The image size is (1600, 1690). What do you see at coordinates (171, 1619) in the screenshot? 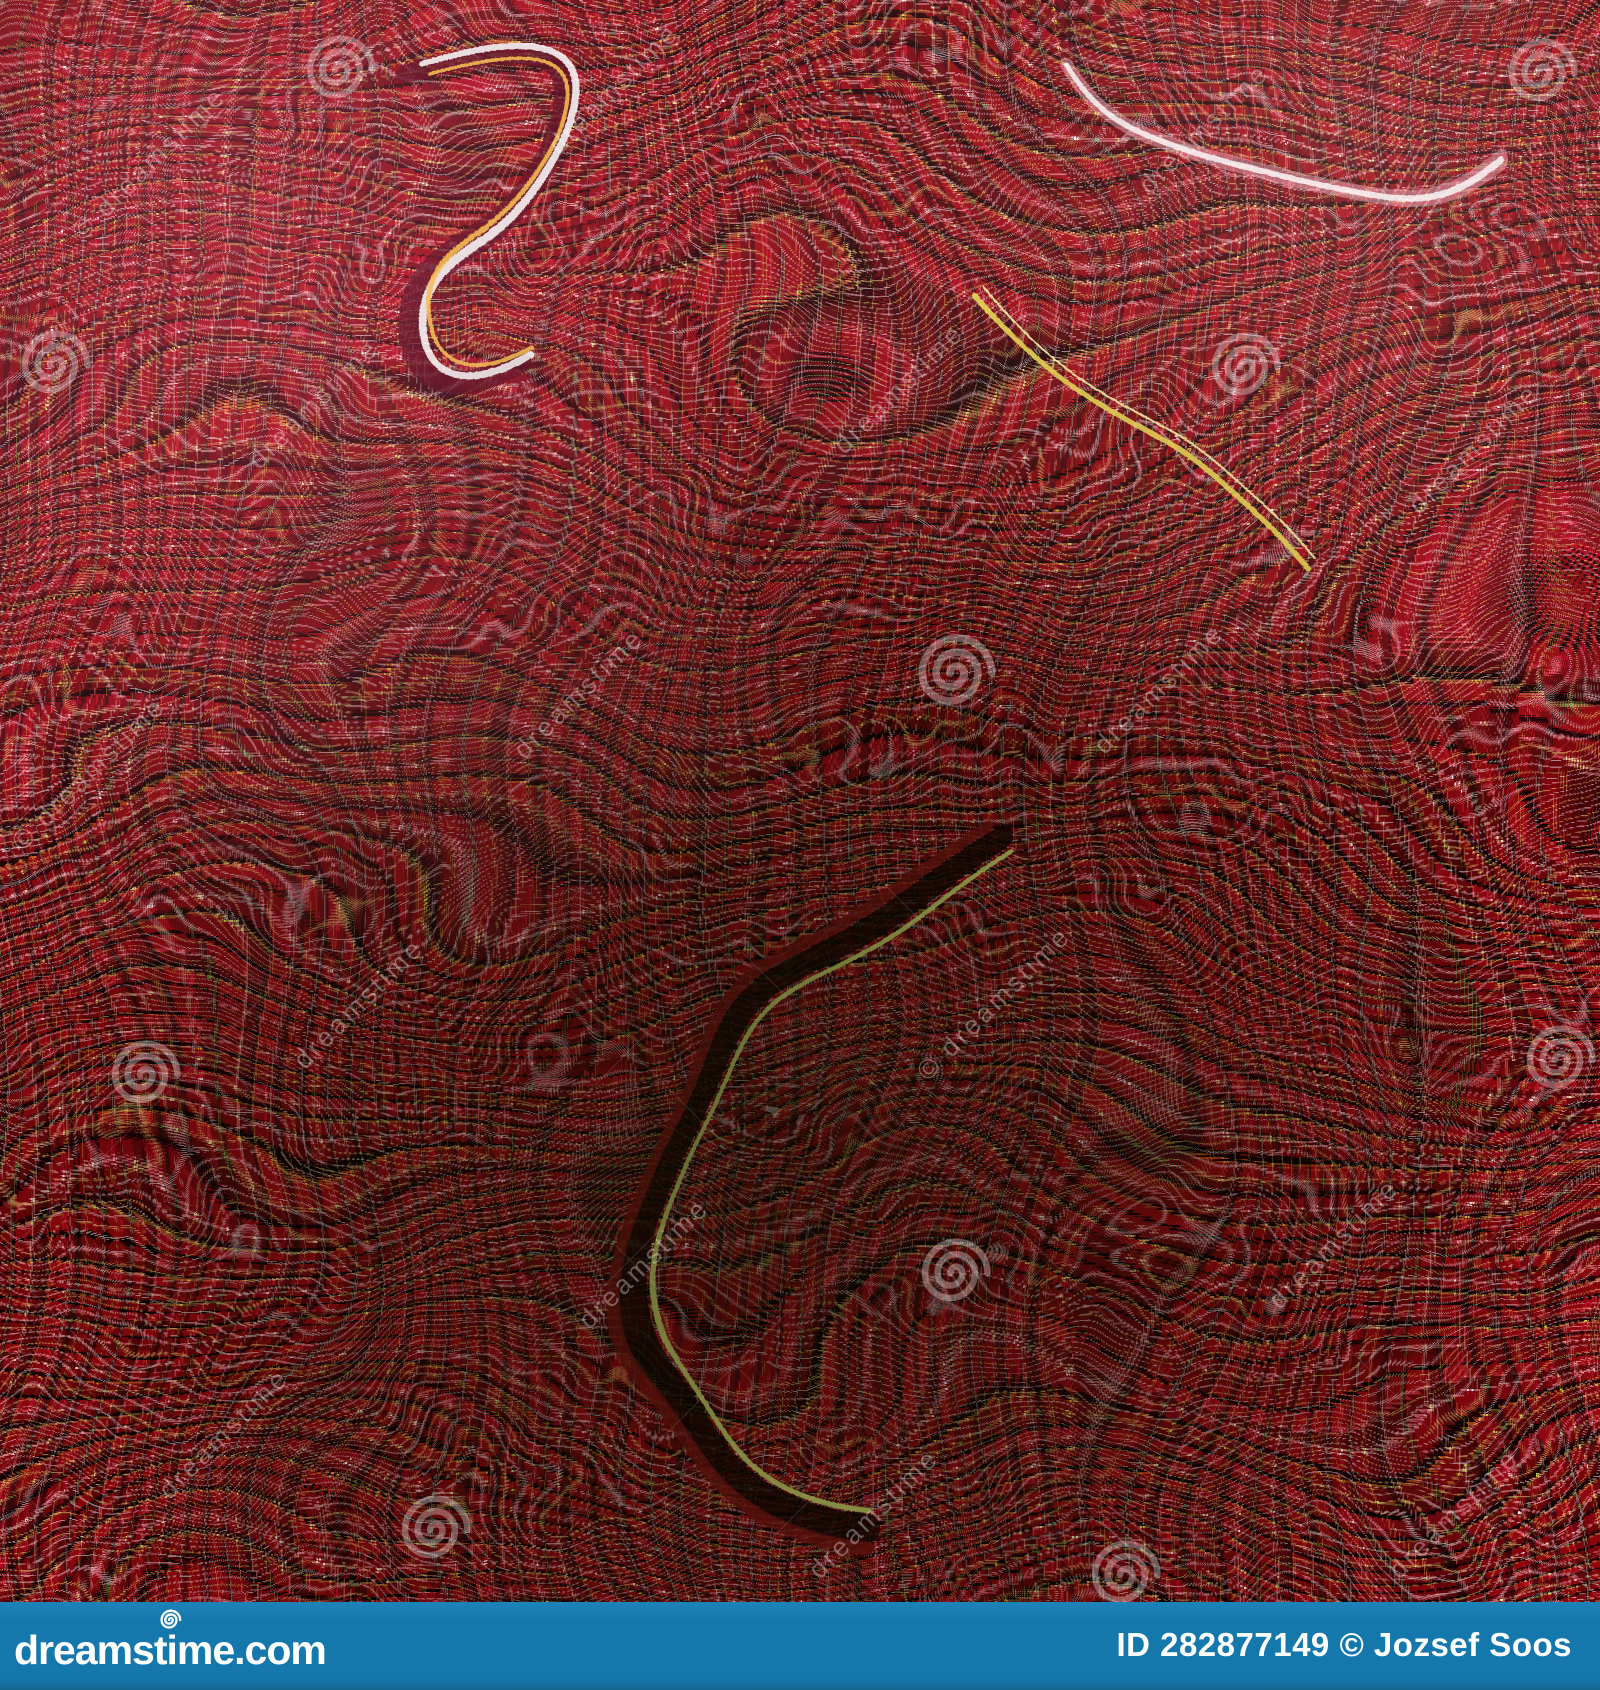
I see `dreamstime-spiral-icon` at bounding box center [171, 1619].